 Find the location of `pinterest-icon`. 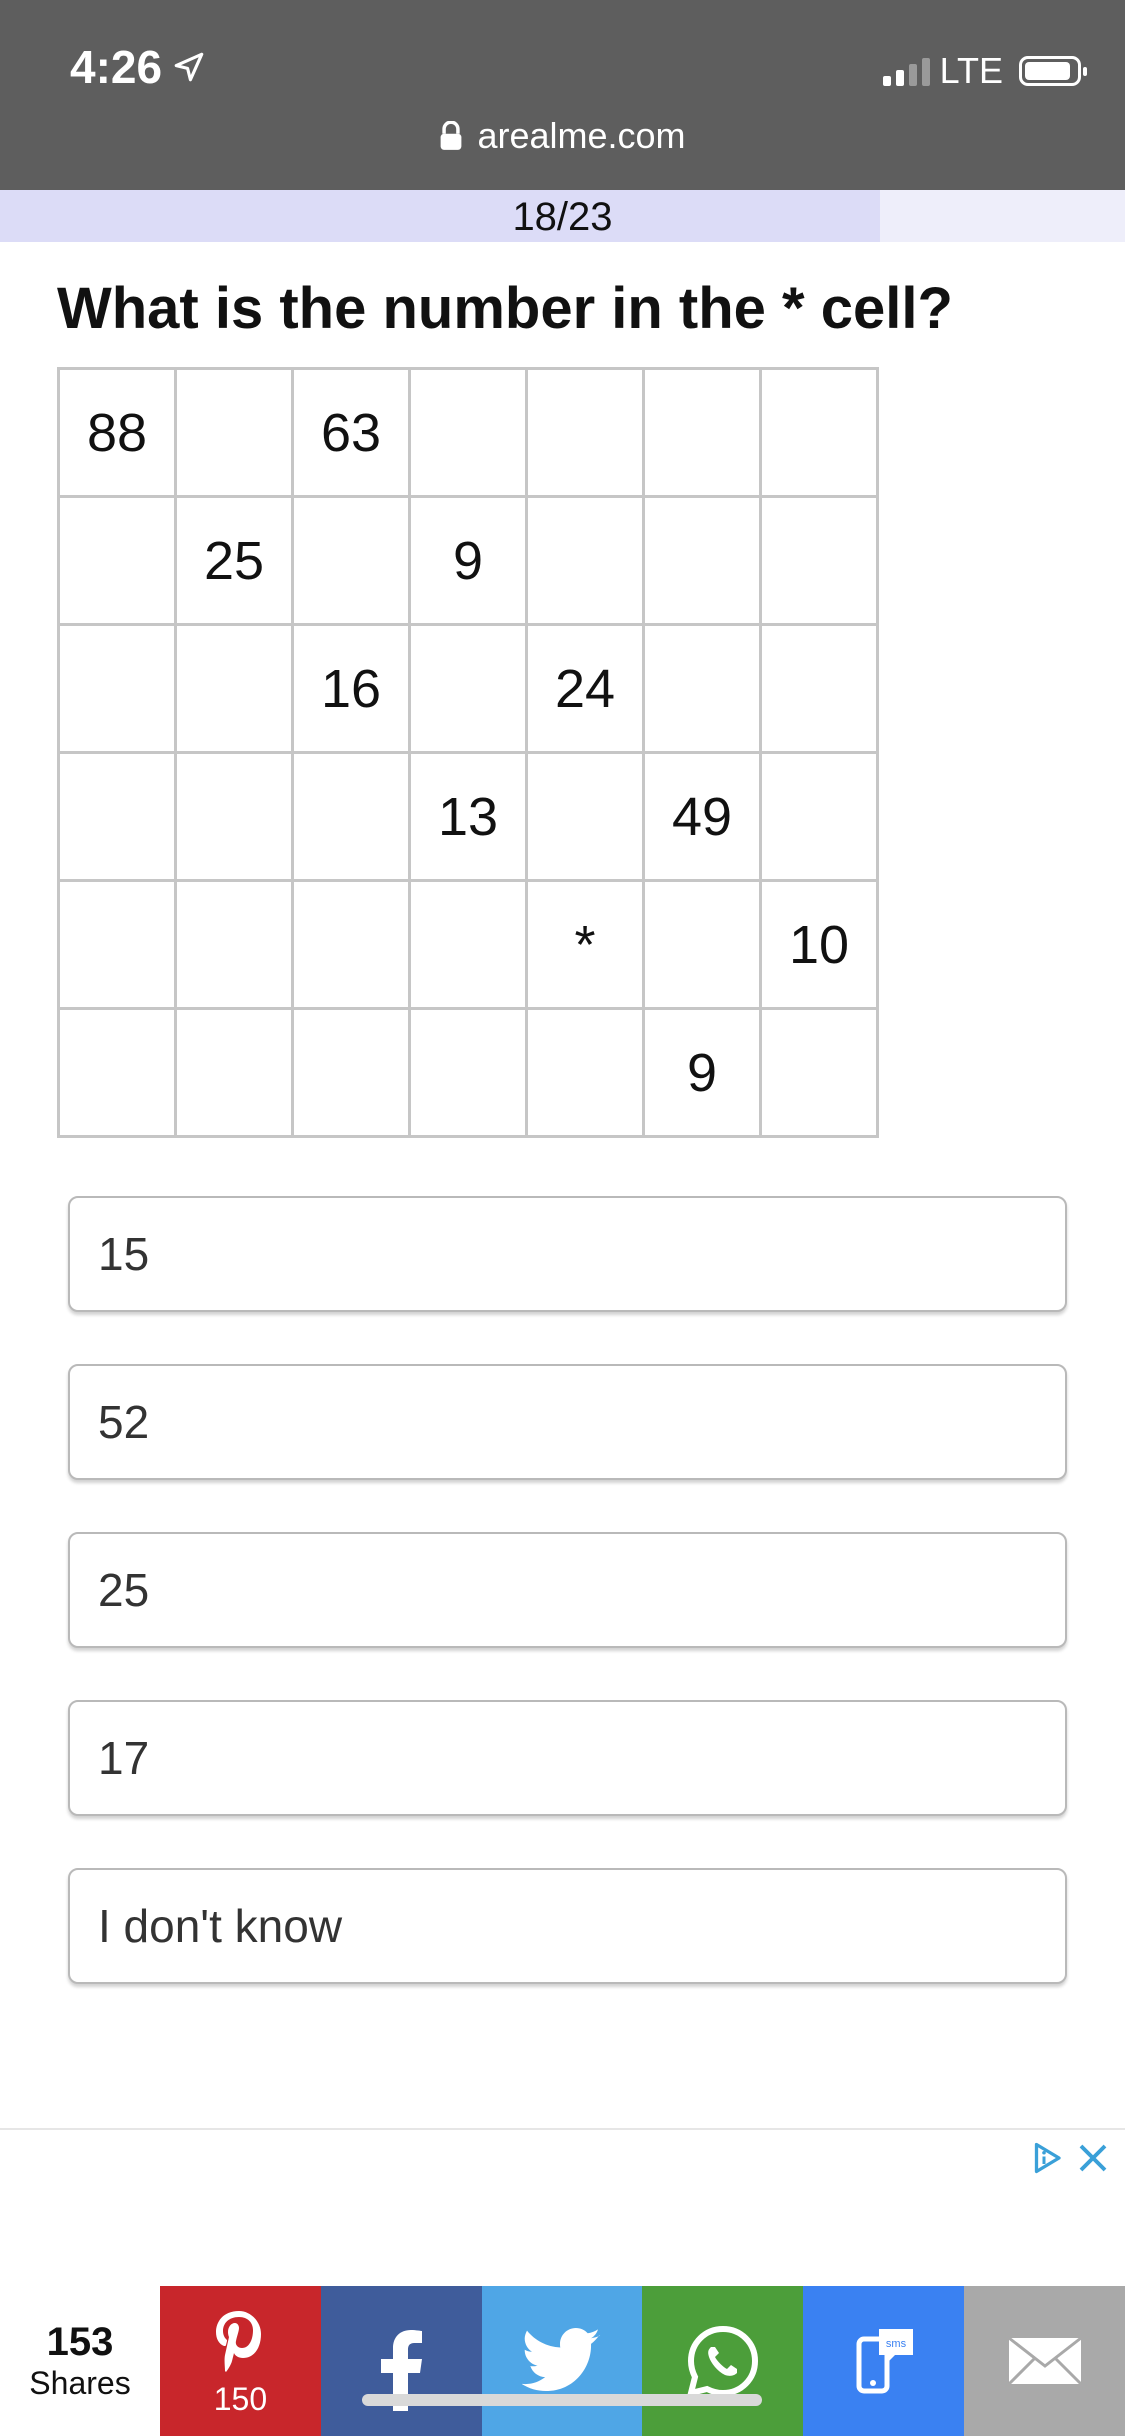

pinterest-icon is located at coordinates (240, 2341).